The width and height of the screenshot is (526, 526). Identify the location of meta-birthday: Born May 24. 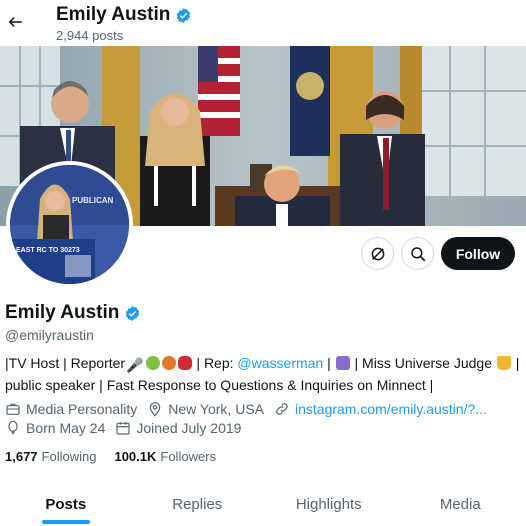
(55, 428).